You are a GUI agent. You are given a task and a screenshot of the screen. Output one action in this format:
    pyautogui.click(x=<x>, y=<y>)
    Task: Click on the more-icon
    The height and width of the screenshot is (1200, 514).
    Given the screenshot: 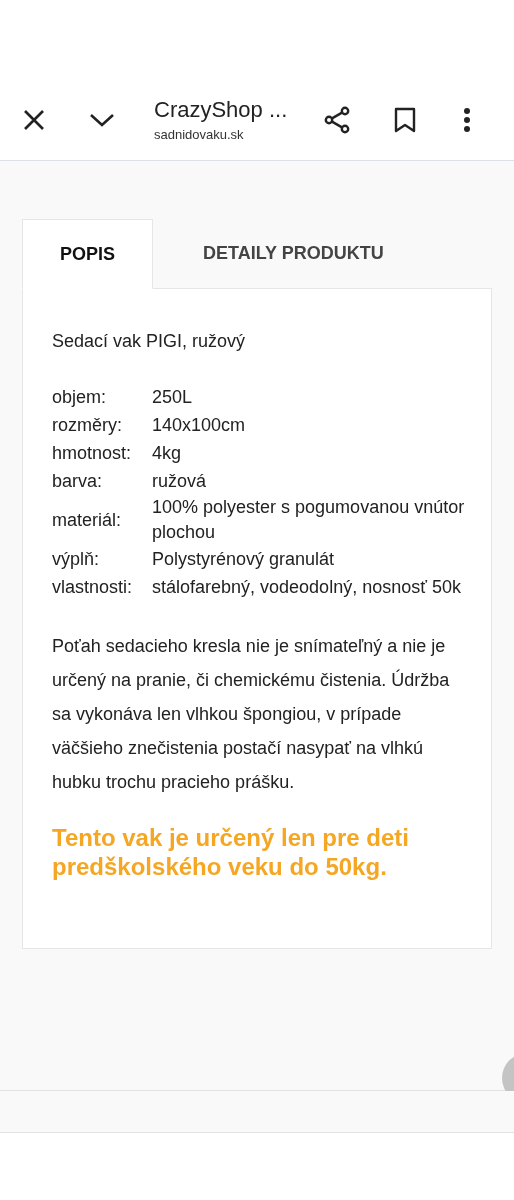 What is the action you would take?
    pyautogui.click(x=467, y=120)
    